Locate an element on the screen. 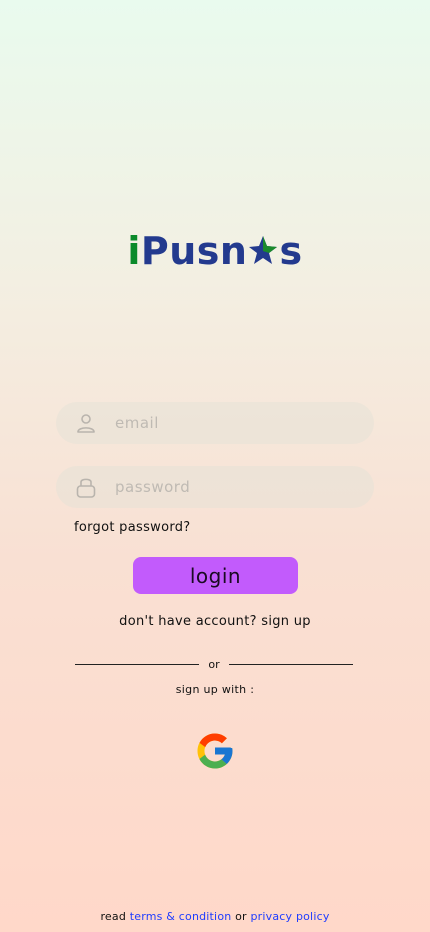 This screenshot has height=932, width=430. signup-prompt-text: don't have account? is located at coordinates (188, 621).